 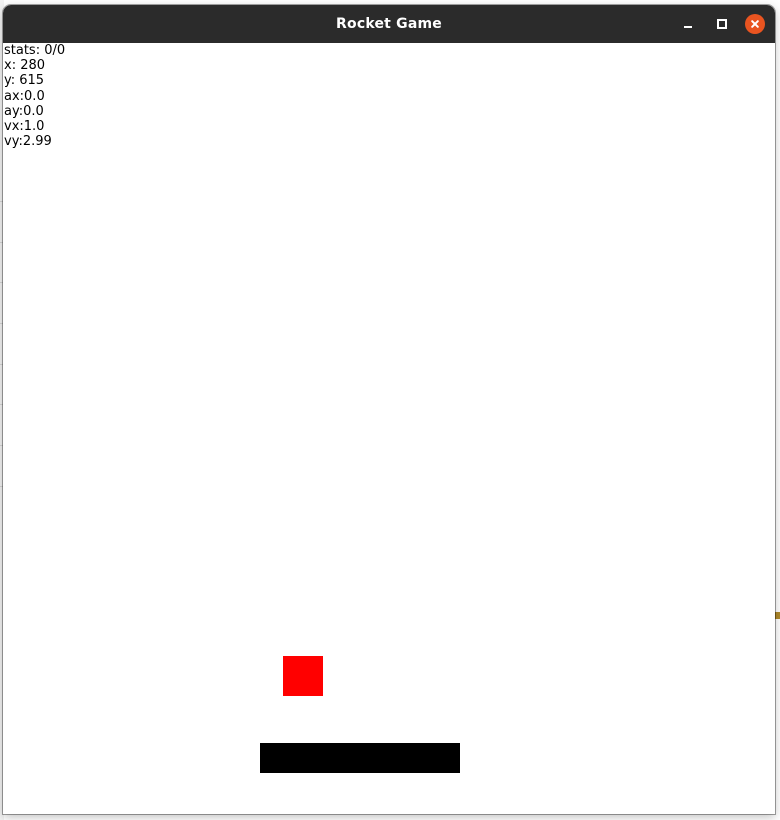 I want to click on hud-vy-line: vy:2.99, so click(x=28, y=142).